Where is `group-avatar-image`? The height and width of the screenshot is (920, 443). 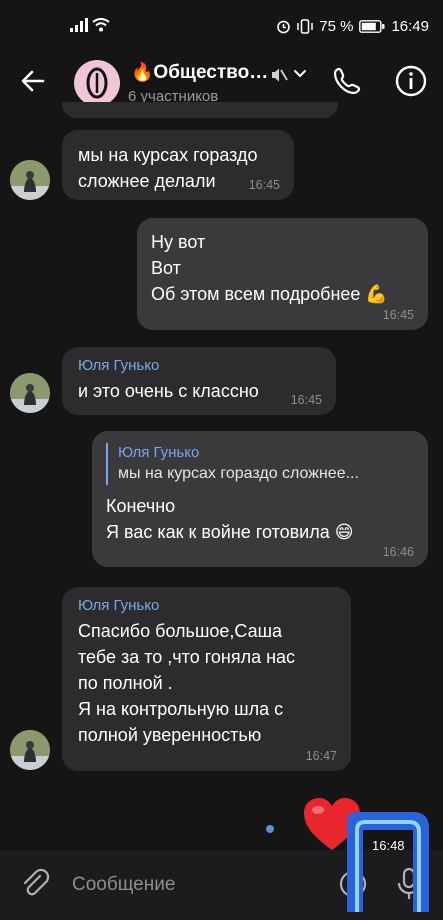
group-avatar-image is located at coordinates (97, 83).